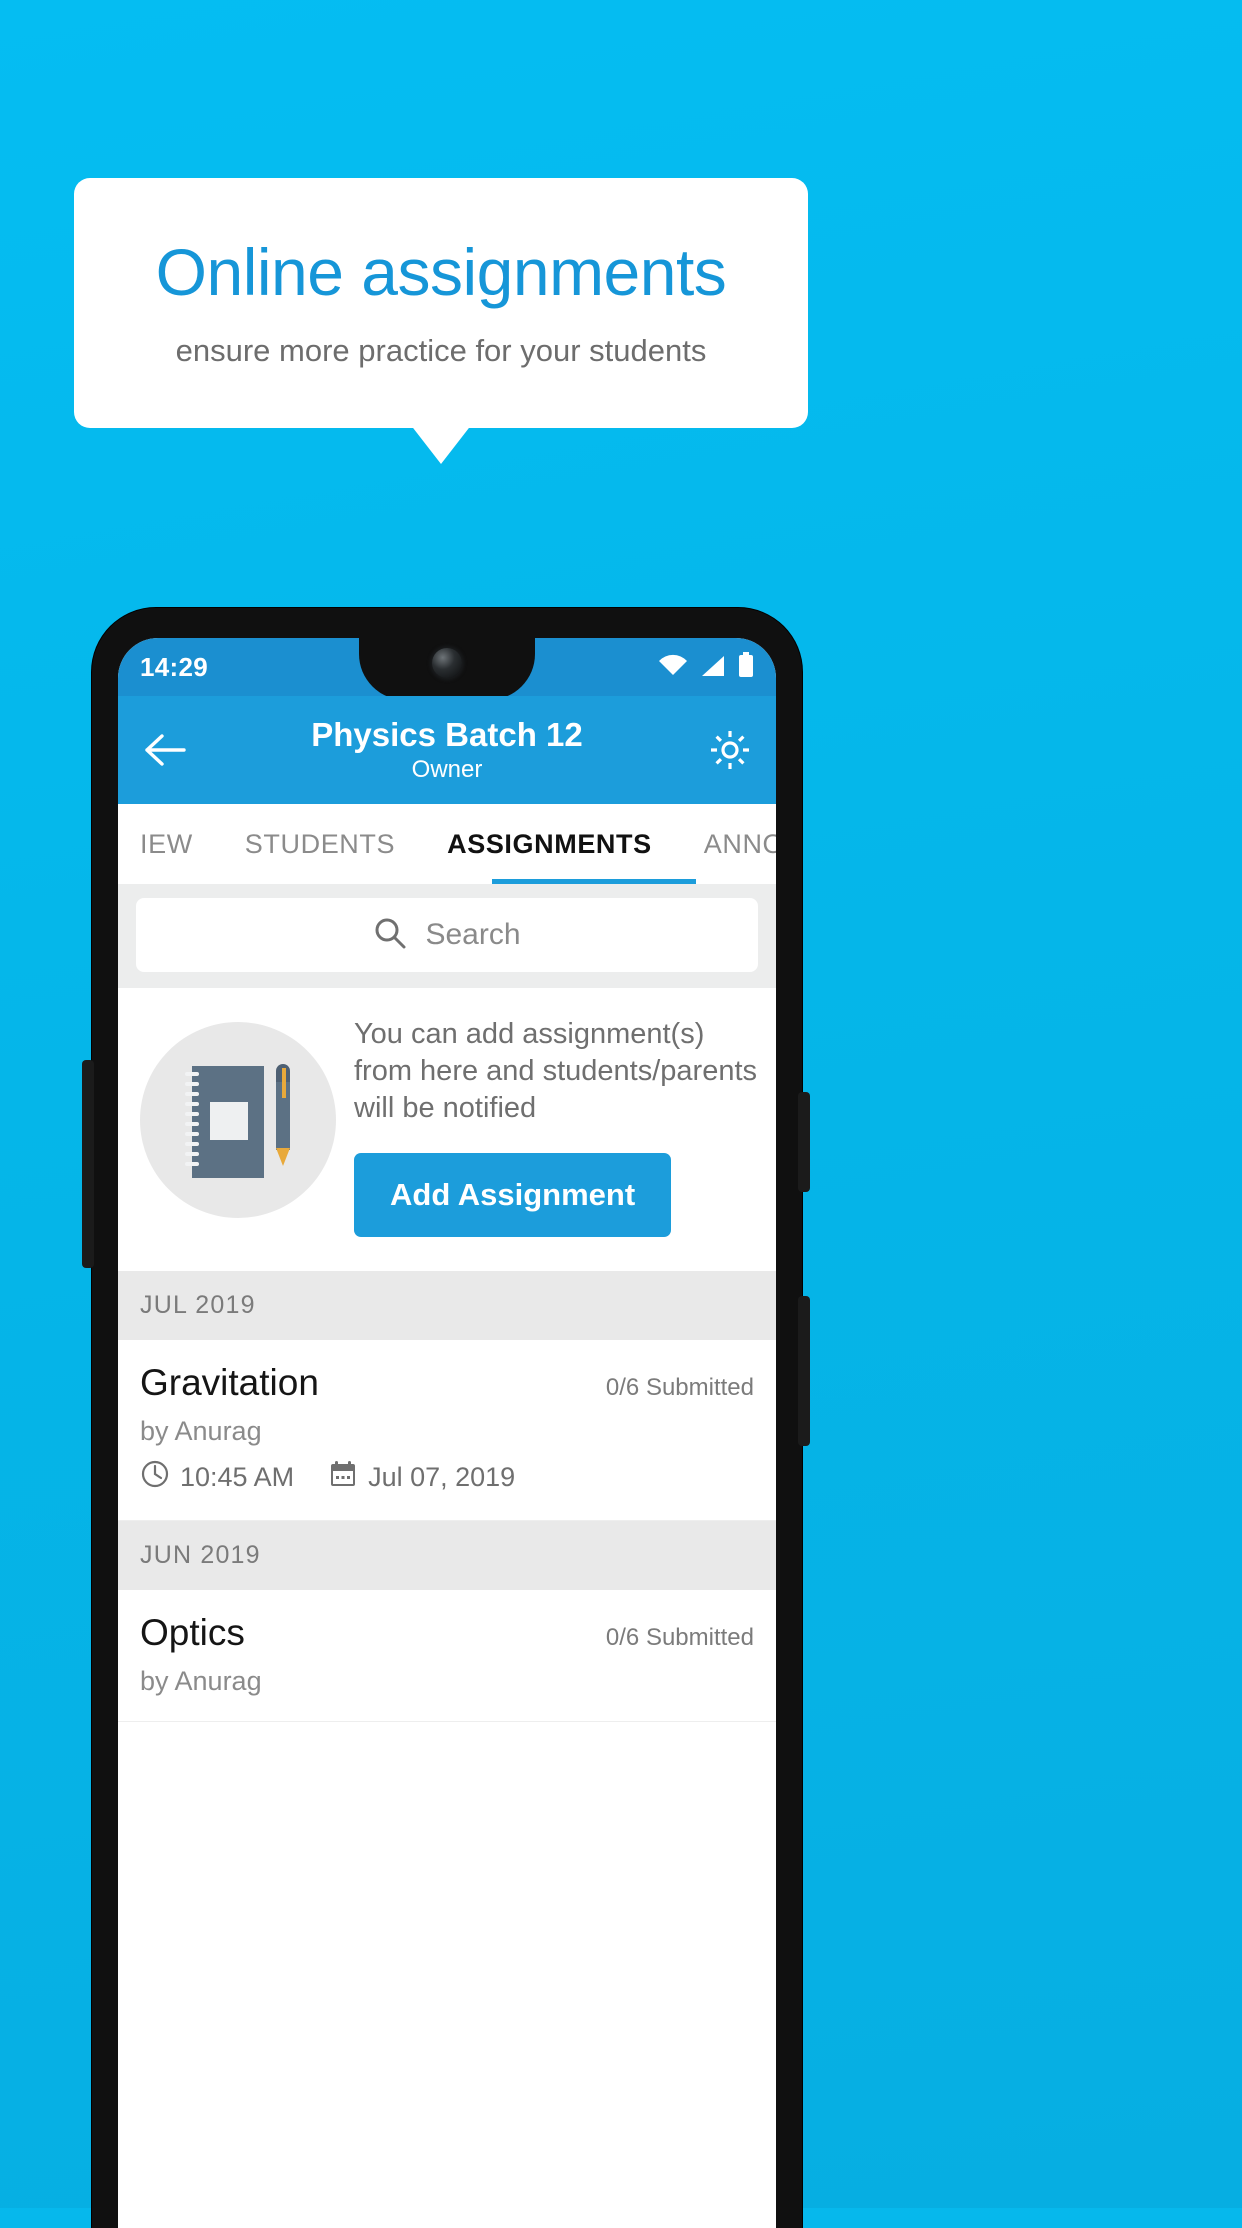 This screenshot has height=2228, width=1242. Describe the element at coordinates (804, 1371) in the screenshot. I see `phone-volume-button` at that location.